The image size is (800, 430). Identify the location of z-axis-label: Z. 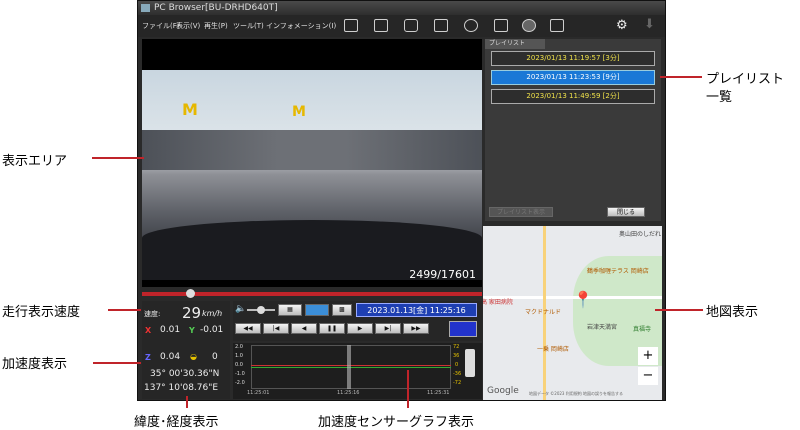
(148, 357).